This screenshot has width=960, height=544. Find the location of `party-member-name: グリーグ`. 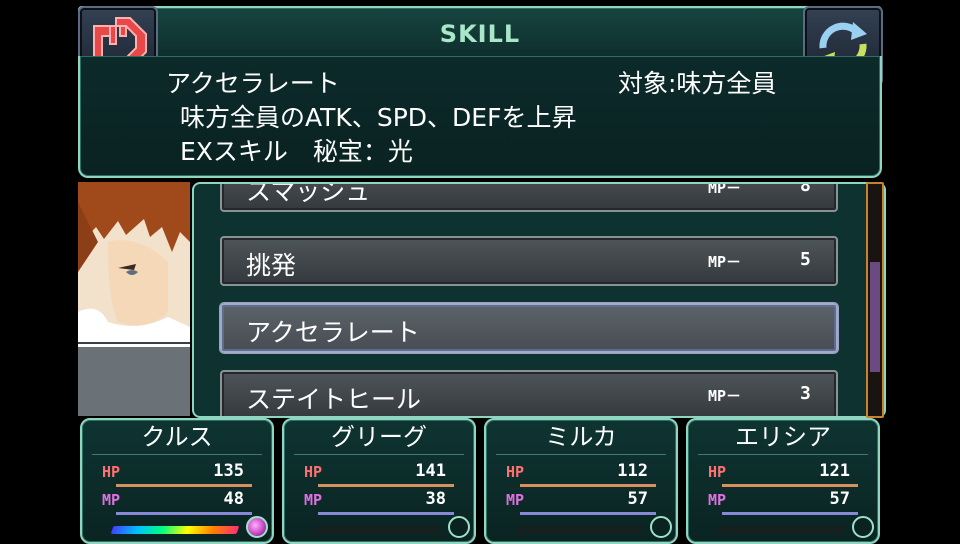

party-member-name: グリーグ is located at coordinates (379, 437).